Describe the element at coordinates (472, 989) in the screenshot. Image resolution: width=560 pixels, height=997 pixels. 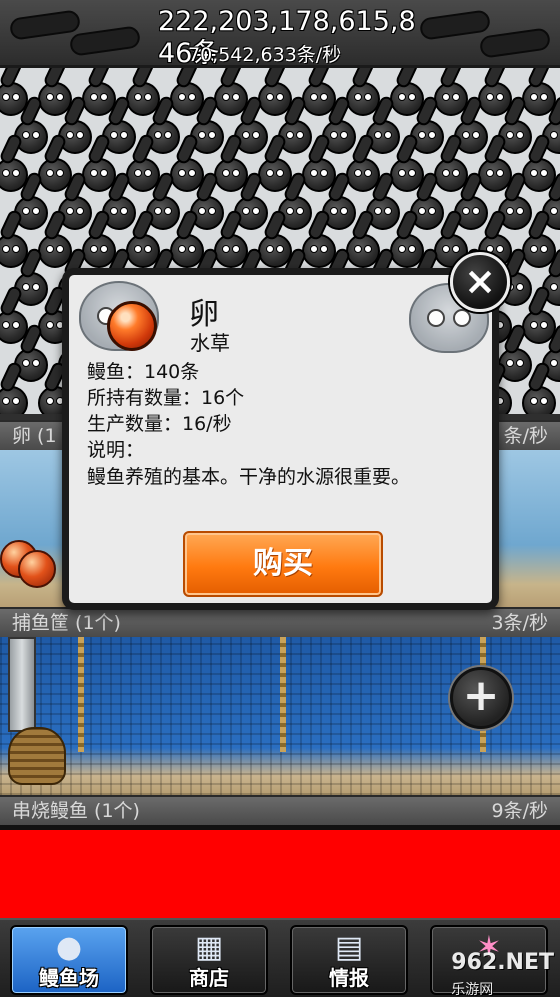
I see `watermark-sub: 乐游网` at that location.